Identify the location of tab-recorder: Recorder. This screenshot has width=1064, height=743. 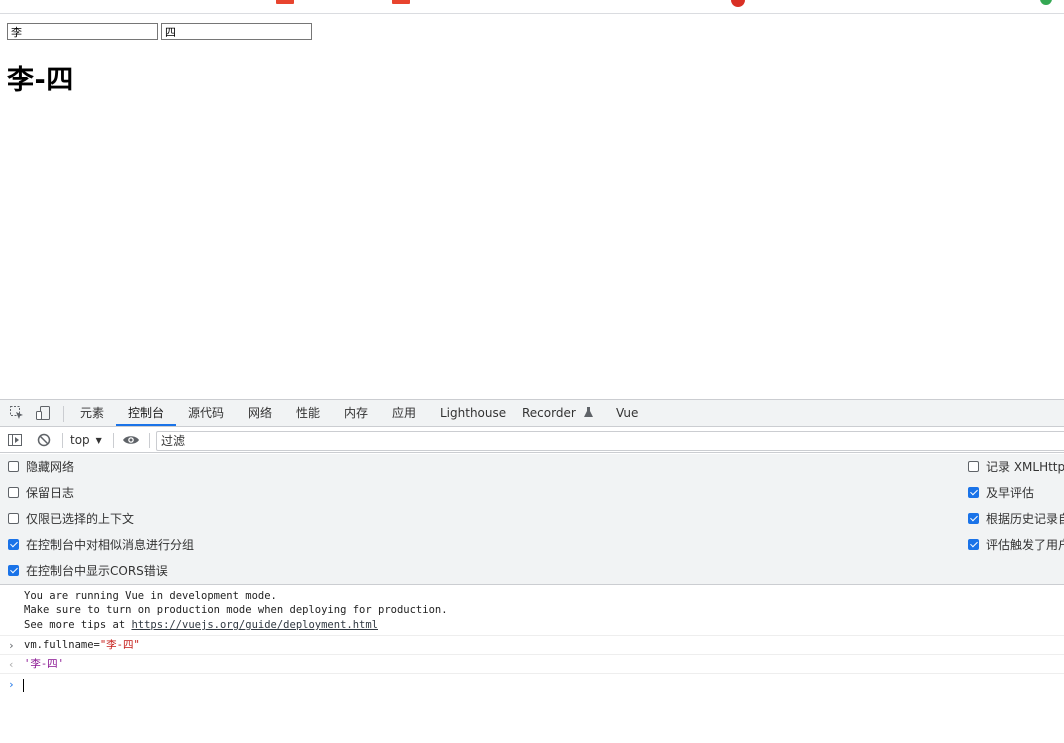
(557, 413).